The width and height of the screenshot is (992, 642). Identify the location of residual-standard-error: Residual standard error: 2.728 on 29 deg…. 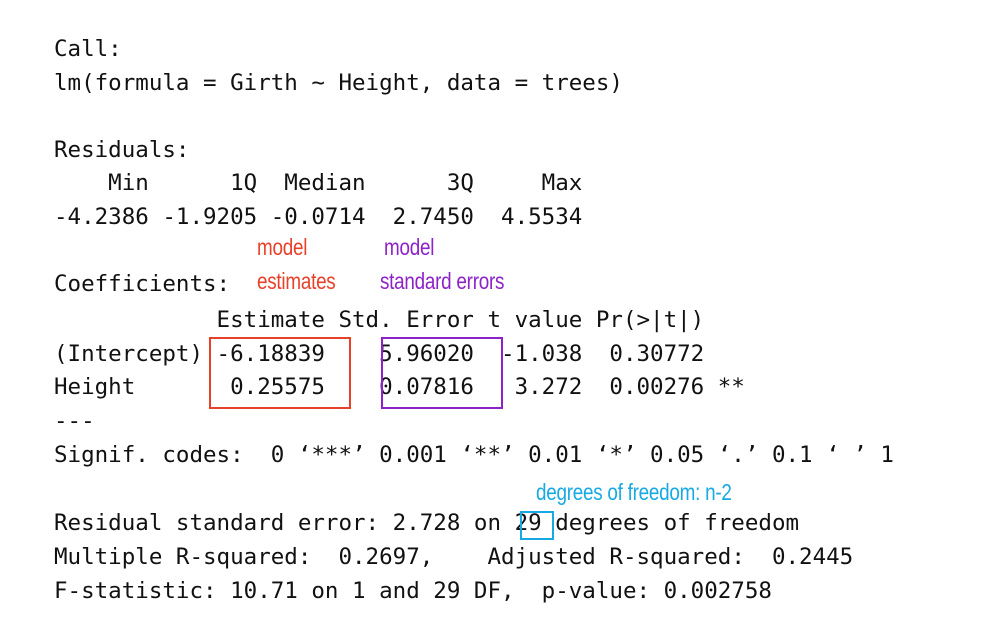
(427, 523).